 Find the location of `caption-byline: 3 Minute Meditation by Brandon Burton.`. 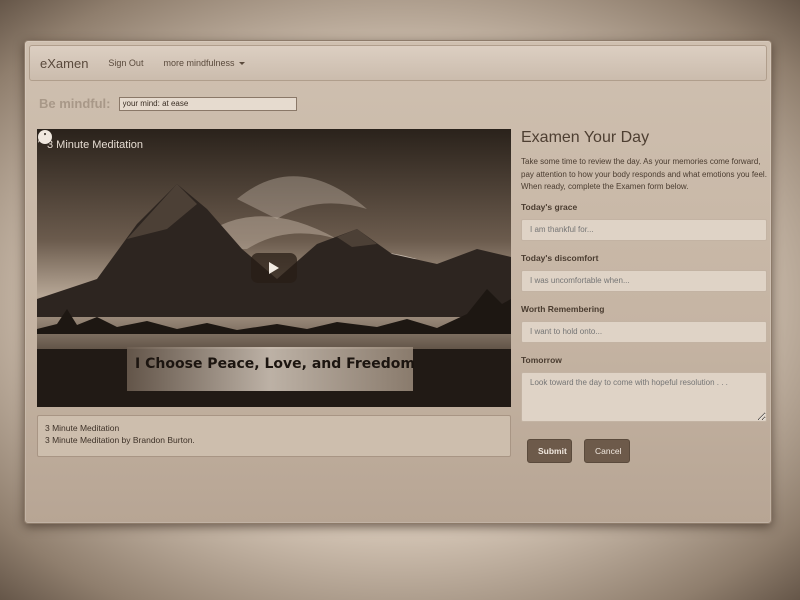

caption-byline: 3 Minute Meditation by Brandon Burton. is located at coordinates (120, 440).